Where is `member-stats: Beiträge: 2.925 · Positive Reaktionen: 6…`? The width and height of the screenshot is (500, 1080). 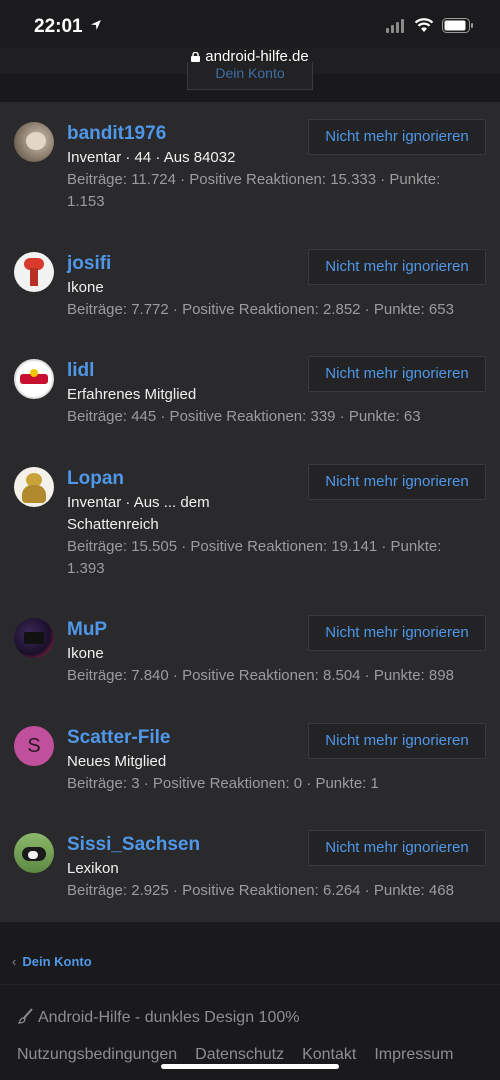
member-stats: Beiträge: 2.925 · Positive Reaktionen: 6… is located at coordinates (260, 890).